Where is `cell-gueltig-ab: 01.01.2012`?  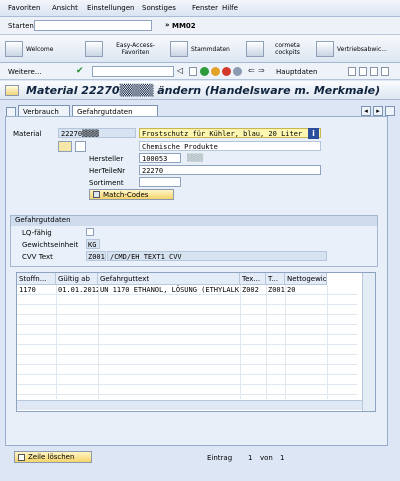 cell-gueltig-ab: 01.01.2012 is located at coordinates (78, 290).